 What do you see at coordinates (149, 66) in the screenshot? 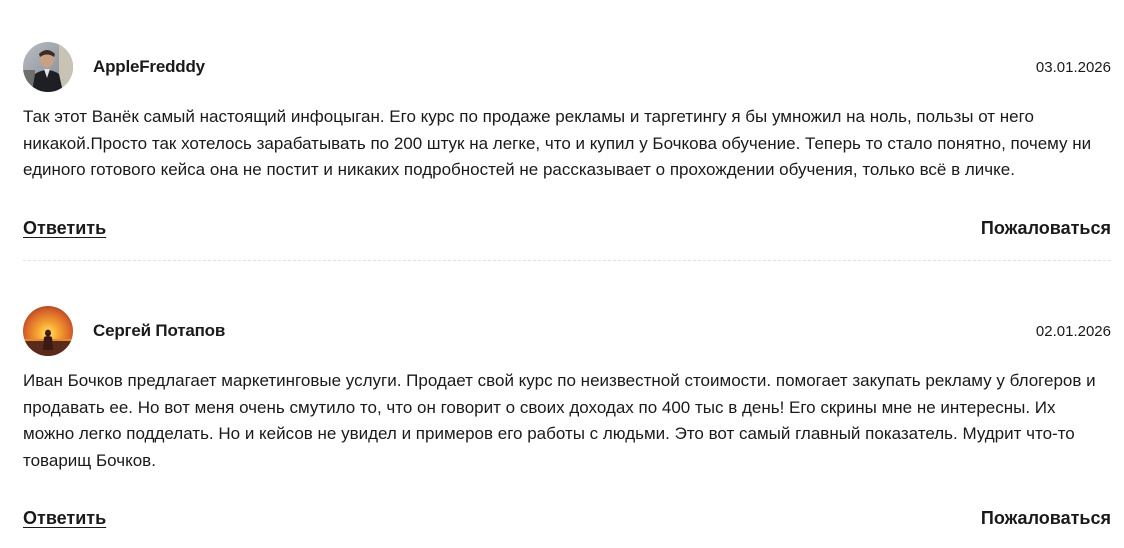
I see `comment-author: AppleFredddy` at bounding box center [149, 66].